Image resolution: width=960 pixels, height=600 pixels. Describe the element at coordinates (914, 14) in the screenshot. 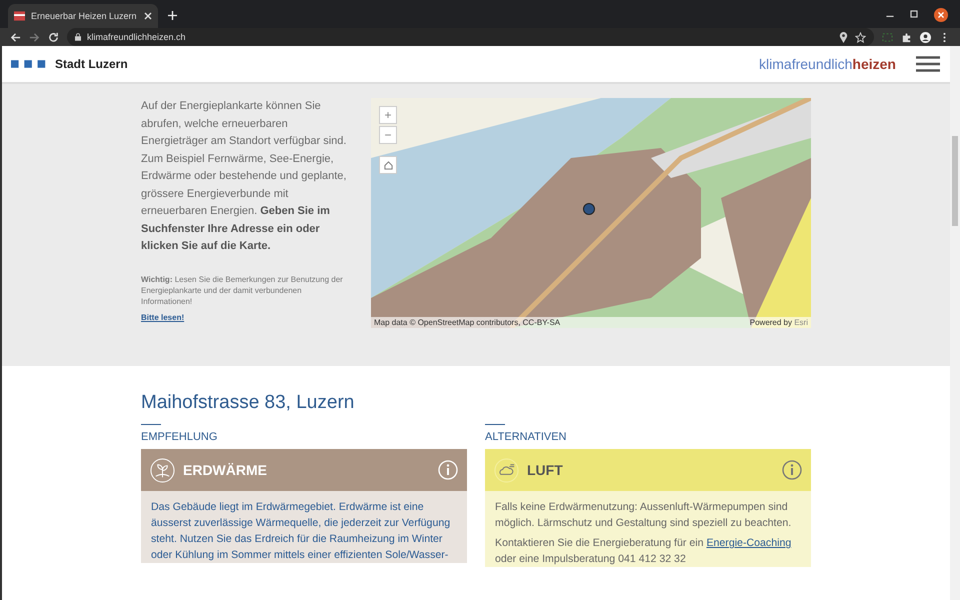

I see `maximize-icon` at that location.